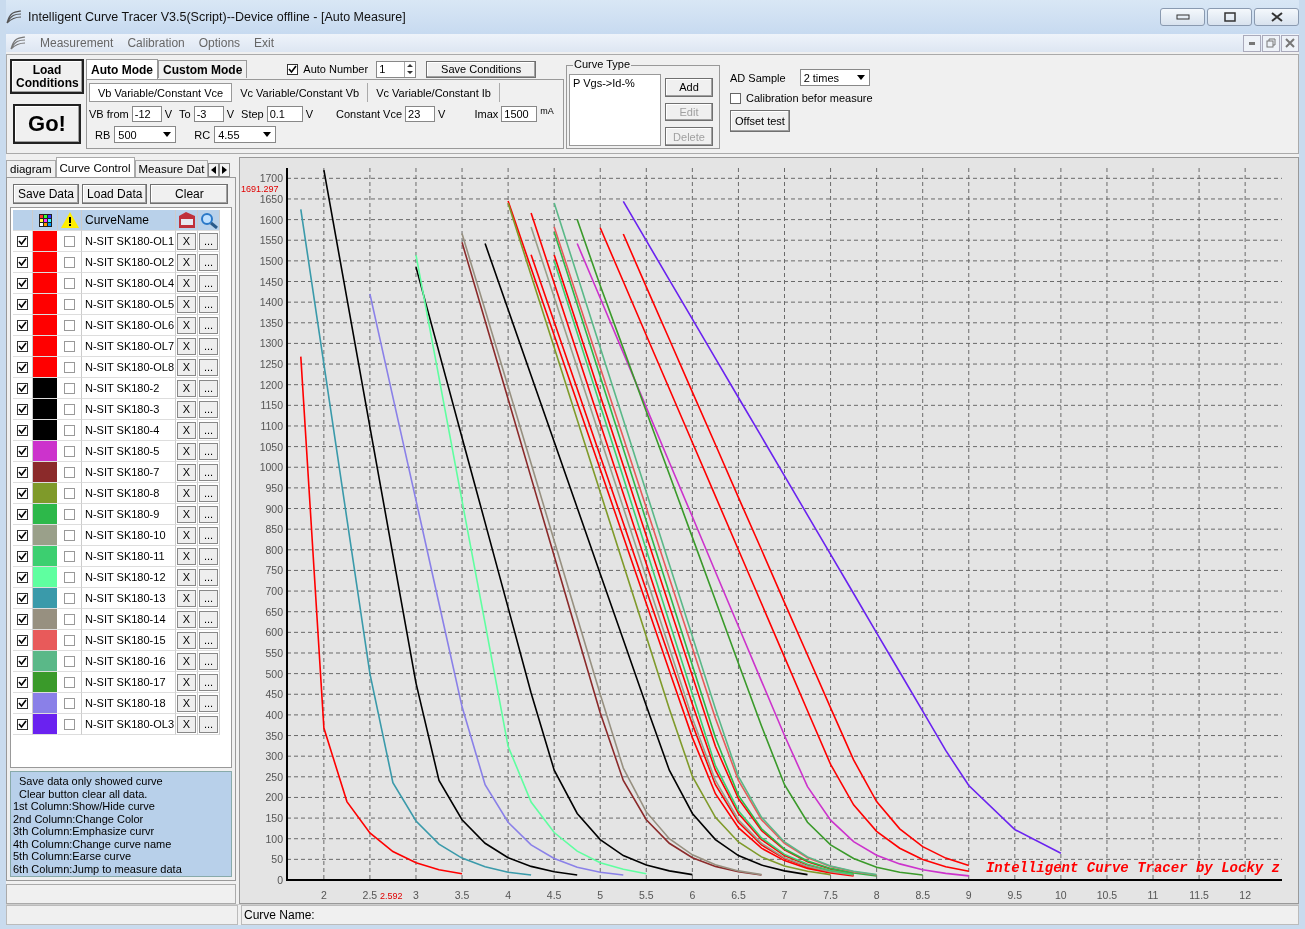 The height and width of the screenshot is (929, 1305). Describe the element at coordinates (369, 114) in the screenshot. I see `field-label: Constant Vce` at that location.